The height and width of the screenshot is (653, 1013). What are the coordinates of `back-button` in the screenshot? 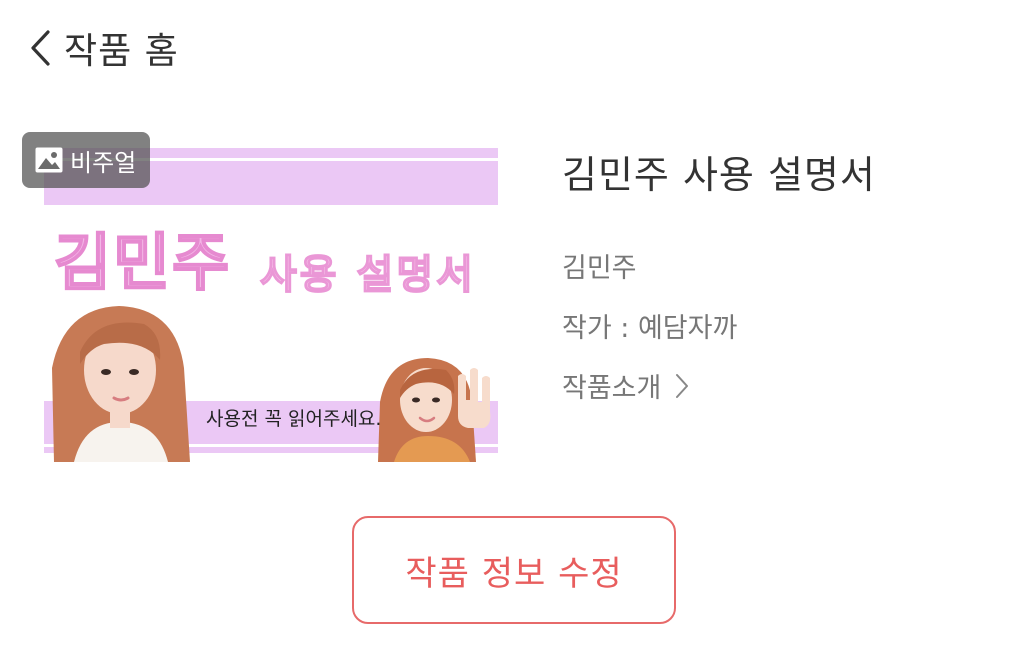 It's located at (40, 48).